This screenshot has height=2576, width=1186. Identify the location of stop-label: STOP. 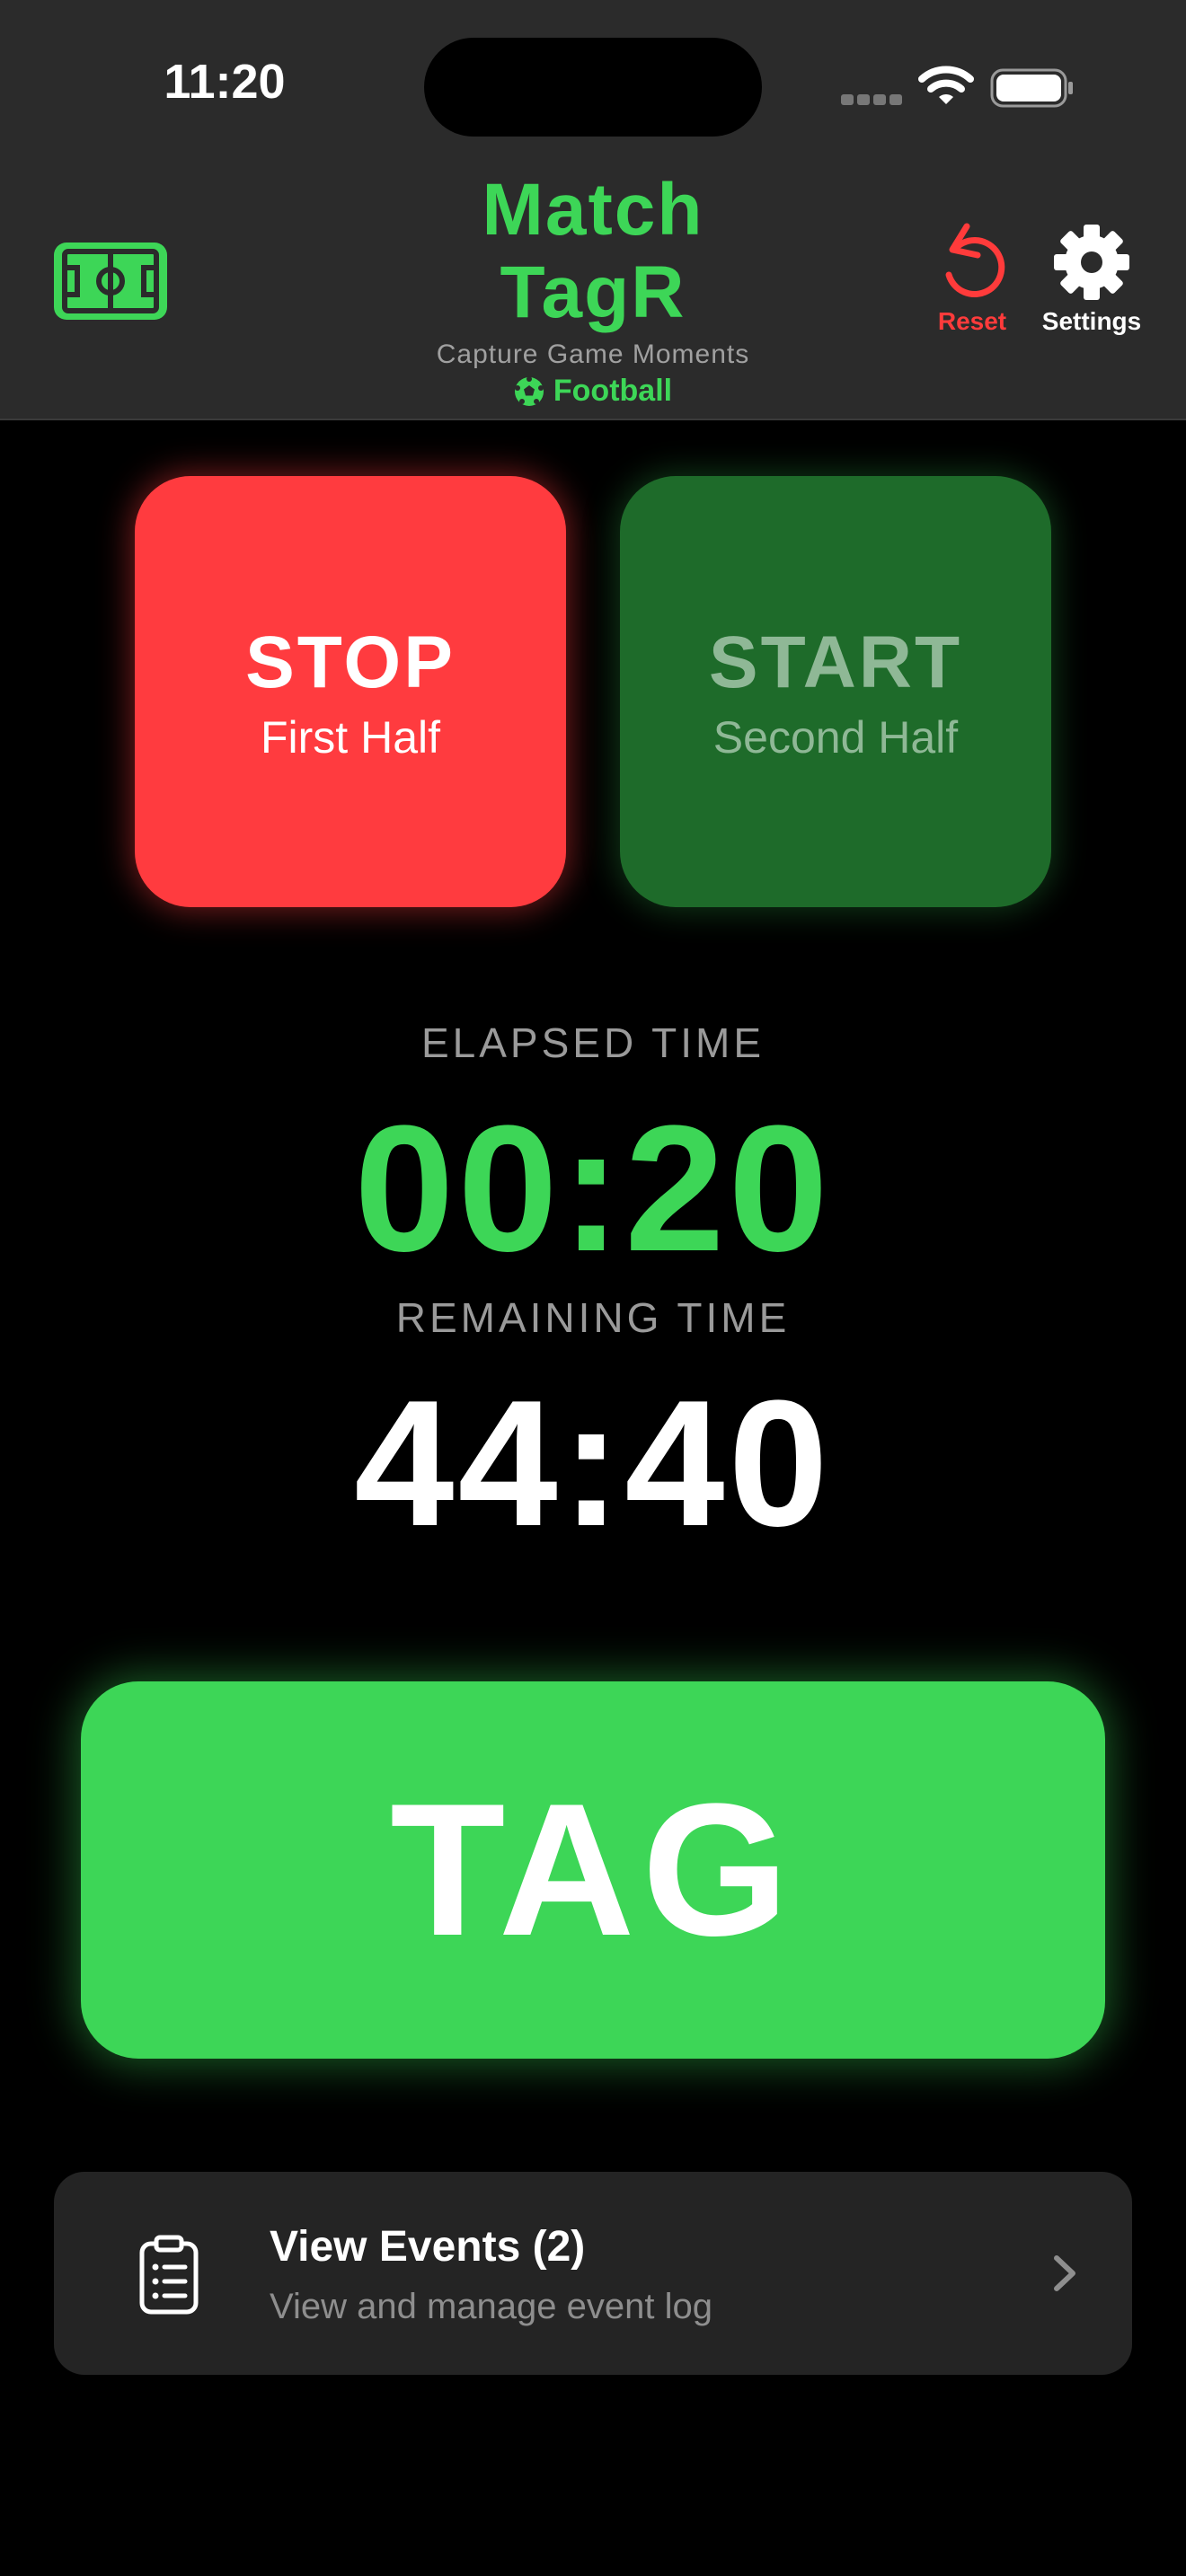
(350, 662).